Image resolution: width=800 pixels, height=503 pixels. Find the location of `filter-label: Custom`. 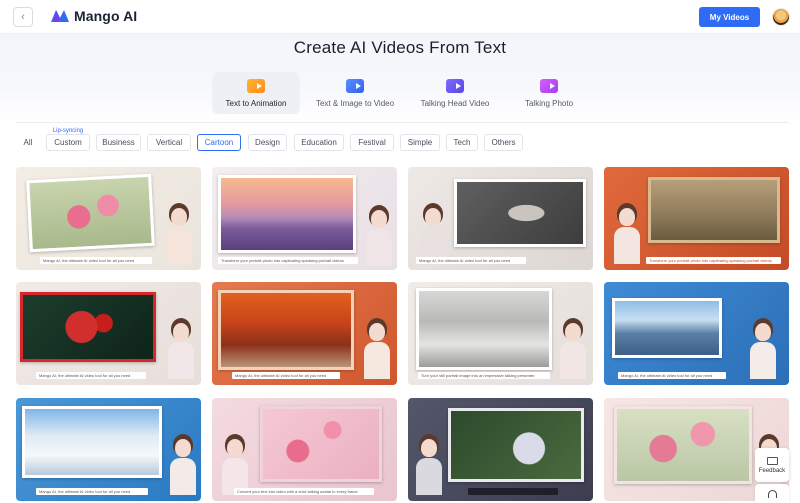

filter-label: Custom is located at coordinates (68, 142).